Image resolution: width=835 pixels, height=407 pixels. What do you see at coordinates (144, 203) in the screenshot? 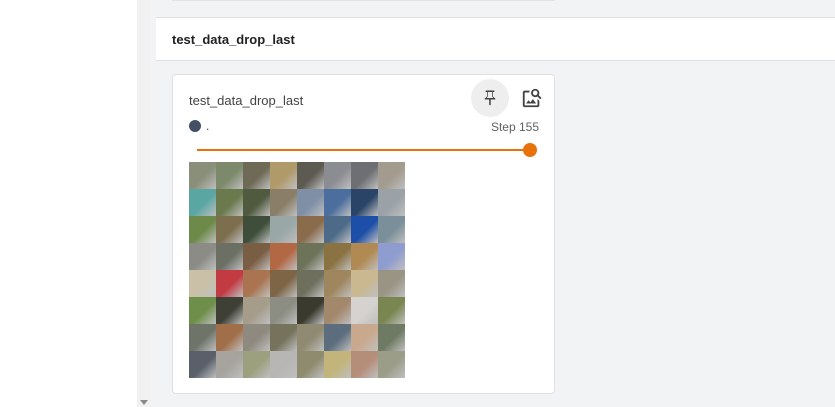
I see `sidebar-scrollbar` at bounding box center [144, 203].